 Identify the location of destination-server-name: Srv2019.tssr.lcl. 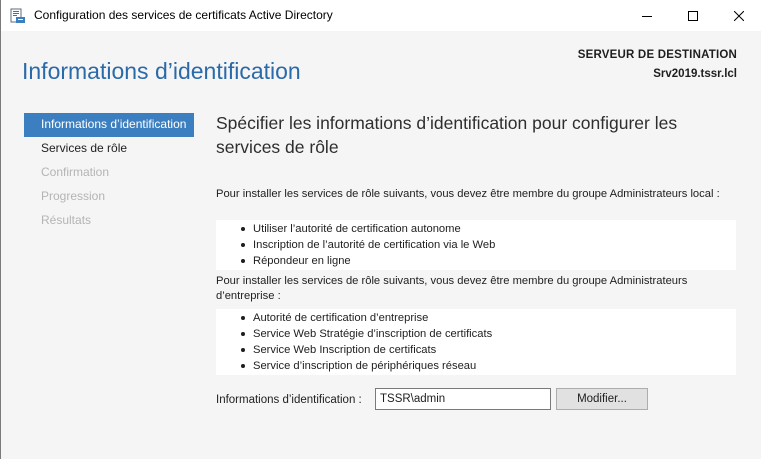
(695, 74).